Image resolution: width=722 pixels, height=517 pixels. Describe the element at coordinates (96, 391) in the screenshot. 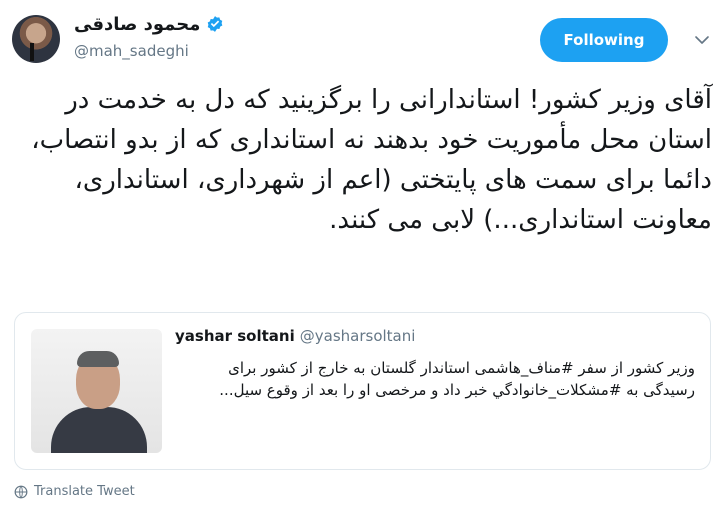

I see `quoted-tweet-image` at that location.